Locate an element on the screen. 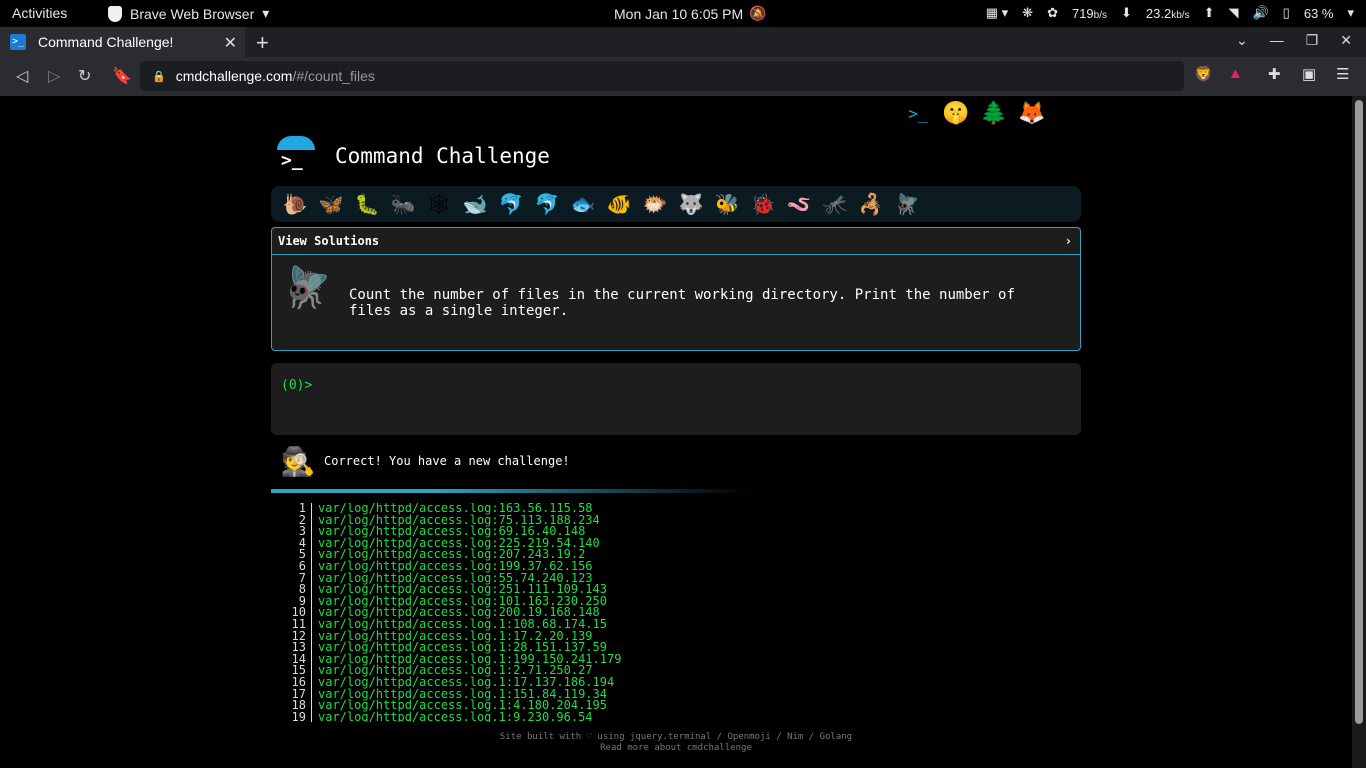 The height and width of the screenshot is (768, 1366). level-selector: 🐌 🦋 🐛 🐜 🕸 🐋 🐬 🐬 🐟 🐠 🐡 🐺 🐝 🐞 🪱 🦟 🦂 🪰 is located at coordinates (676, 204).